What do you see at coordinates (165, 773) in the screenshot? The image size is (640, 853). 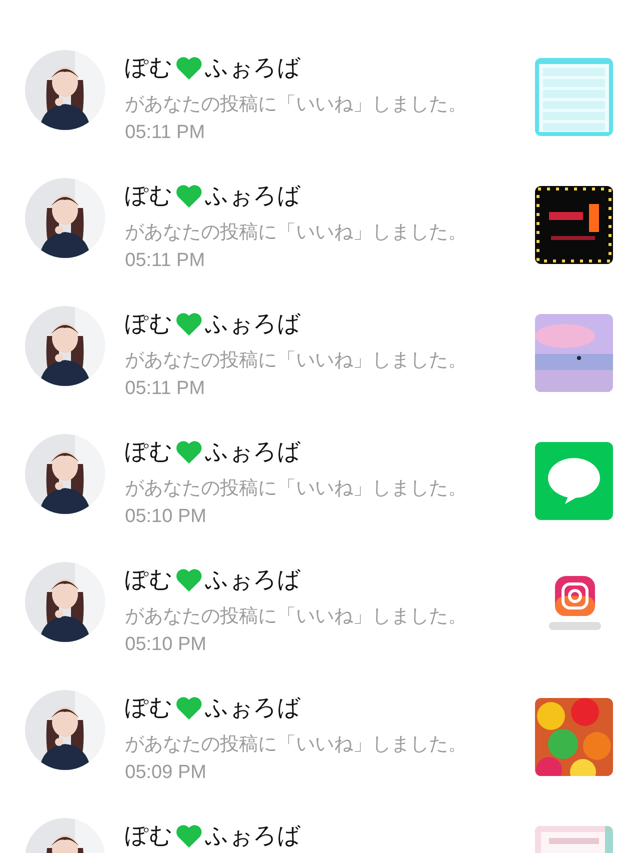 I see `timestamp: 05:09 PM` at bounding box center [165, 773].